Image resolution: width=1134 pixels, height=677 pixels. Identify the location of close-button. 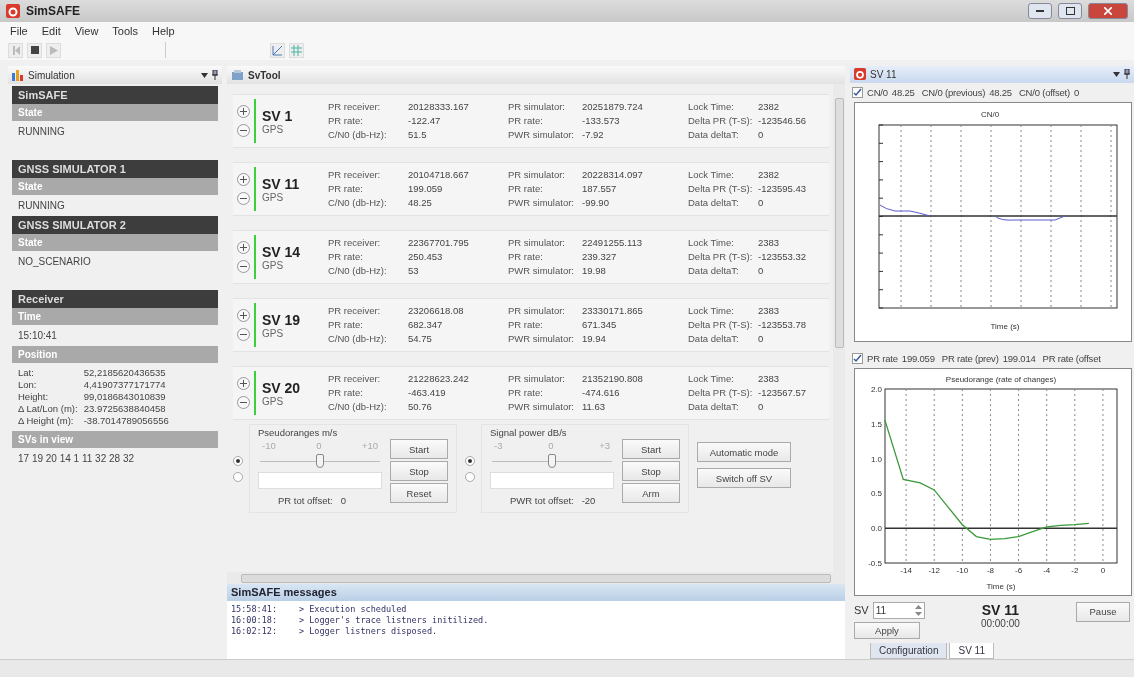
(1108, 11).